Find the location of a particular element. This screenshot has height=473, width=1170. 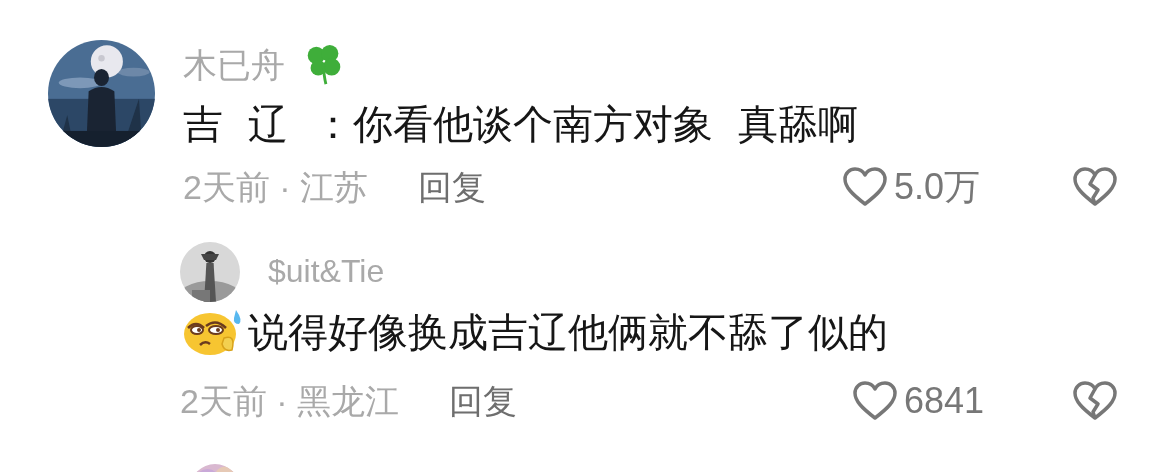

username: $uit&Tie is located at coordinates (327, 271).